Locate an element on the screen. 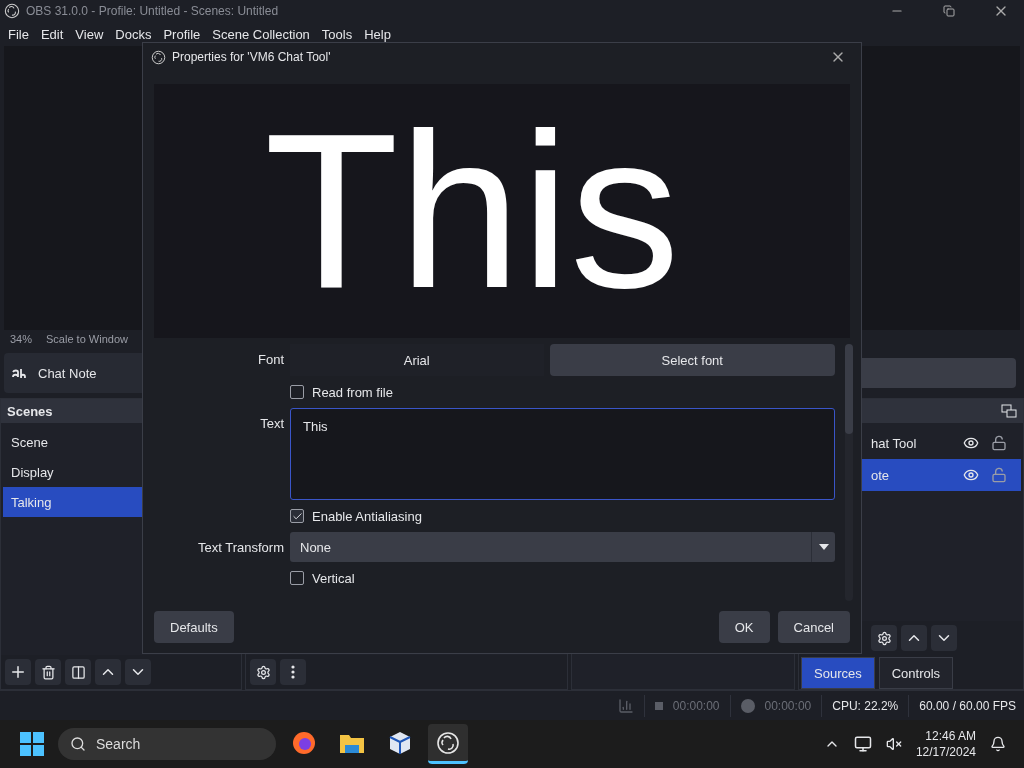 The image size is (1024, 768). float-dock-icon is located at coordinates (1009, 411).